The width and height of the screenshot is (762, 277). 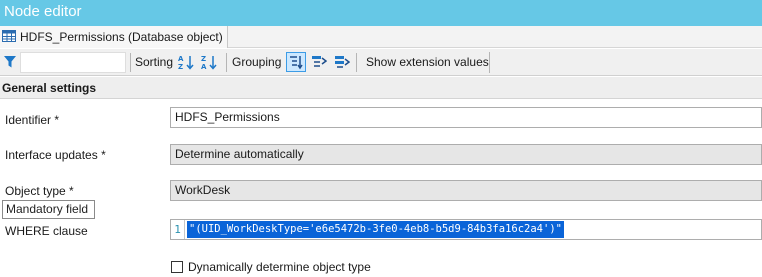 I want to click on show-extension-values-button: Show extension values, so click(x=425, y=62).